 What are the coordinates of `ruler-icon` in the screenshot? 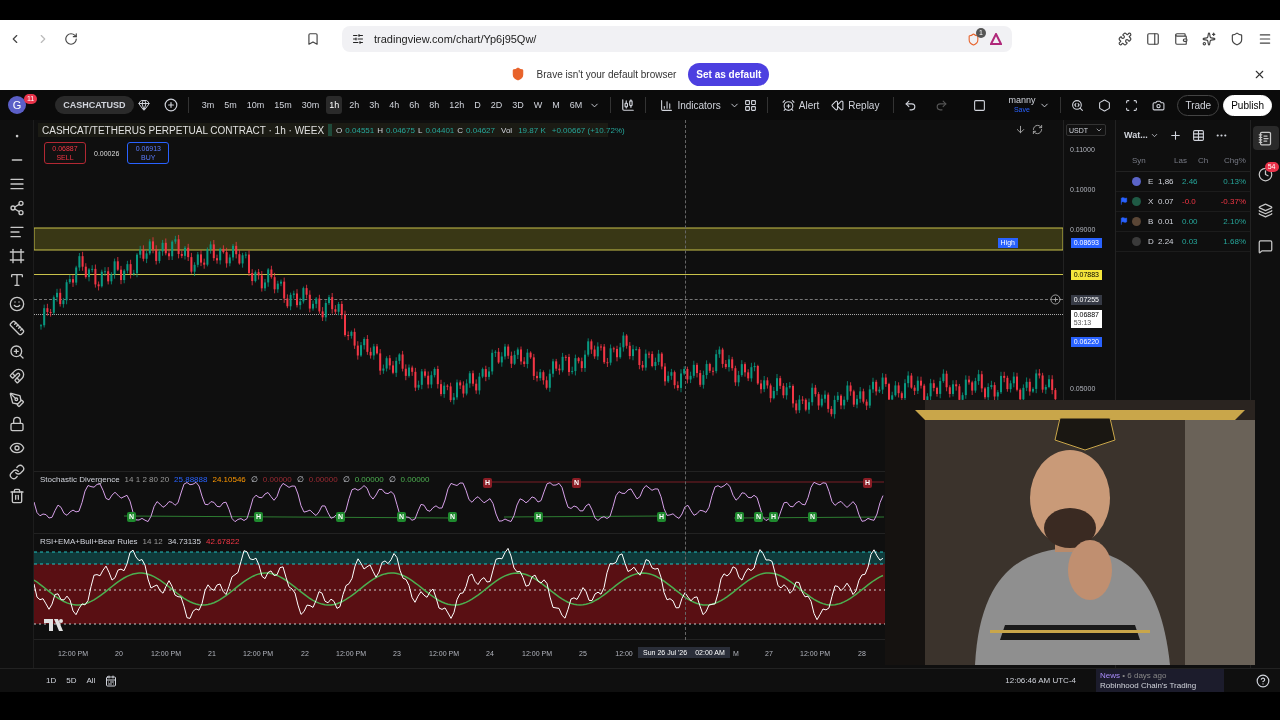 It's located at (16, 328).